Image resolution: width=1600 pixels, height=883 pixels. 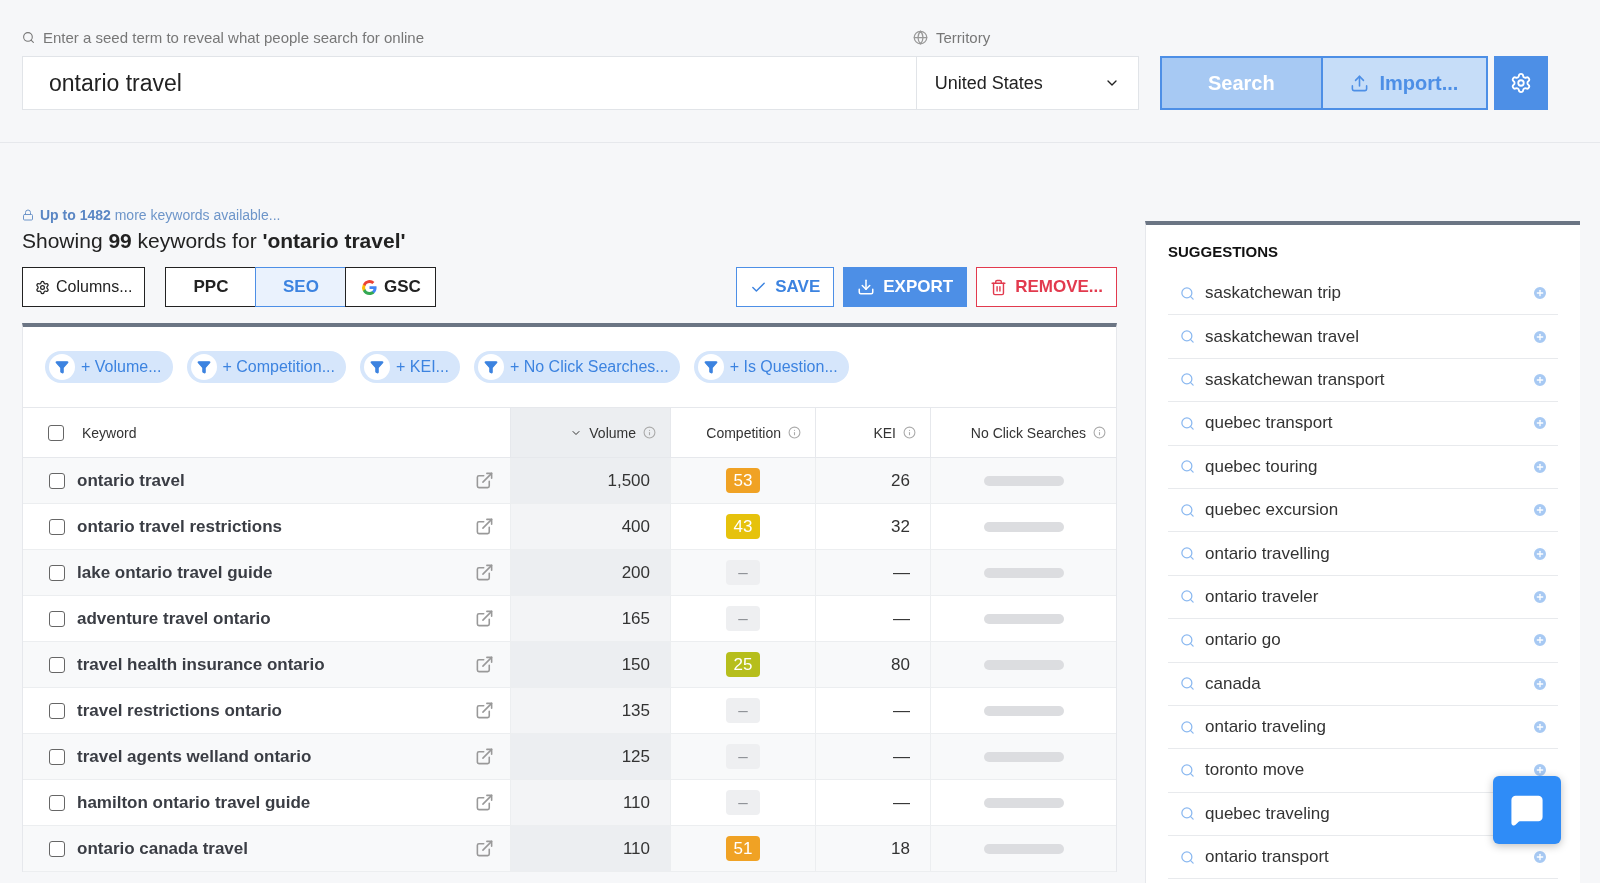 What do you see at coordinates (1249, 466) in the screenshot?
I see `suggestion-item: quebec touring` at bounding box center [1249, 466].